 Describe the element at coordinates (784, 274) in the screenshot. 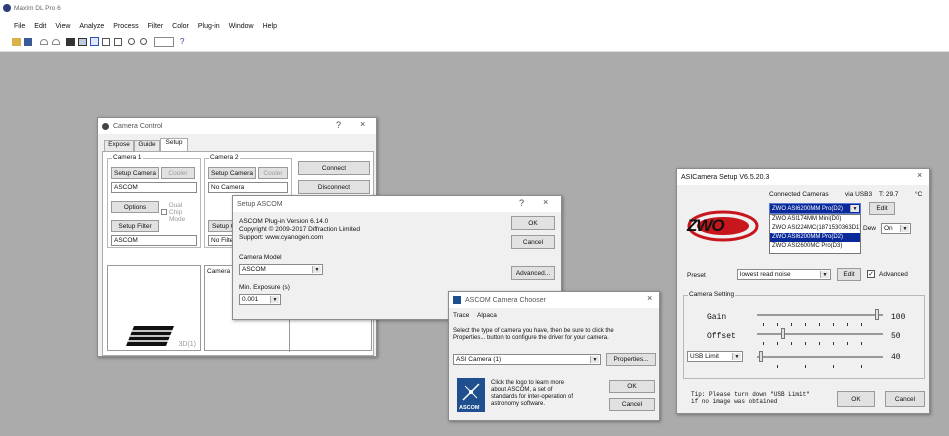

I see `preset-select: lowest read noise ▼` at that location.